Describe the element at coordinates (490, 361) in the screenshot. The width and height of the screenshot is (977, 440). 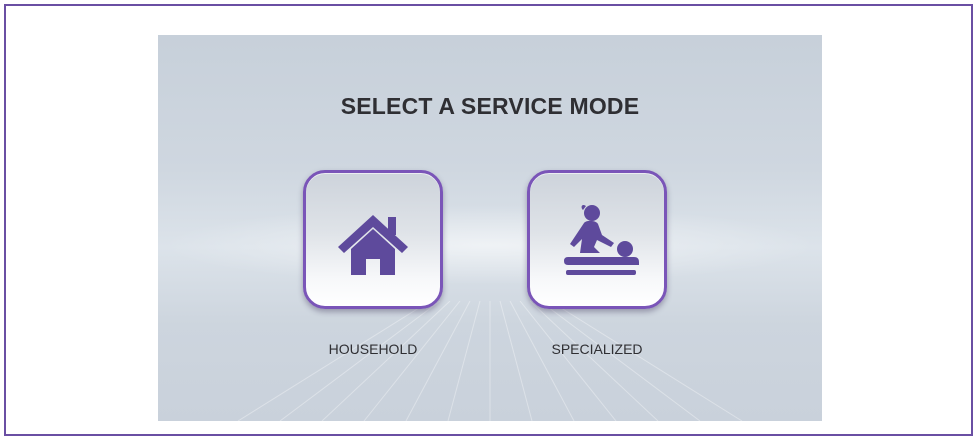
I see `floor-grid-decoration` at that location.